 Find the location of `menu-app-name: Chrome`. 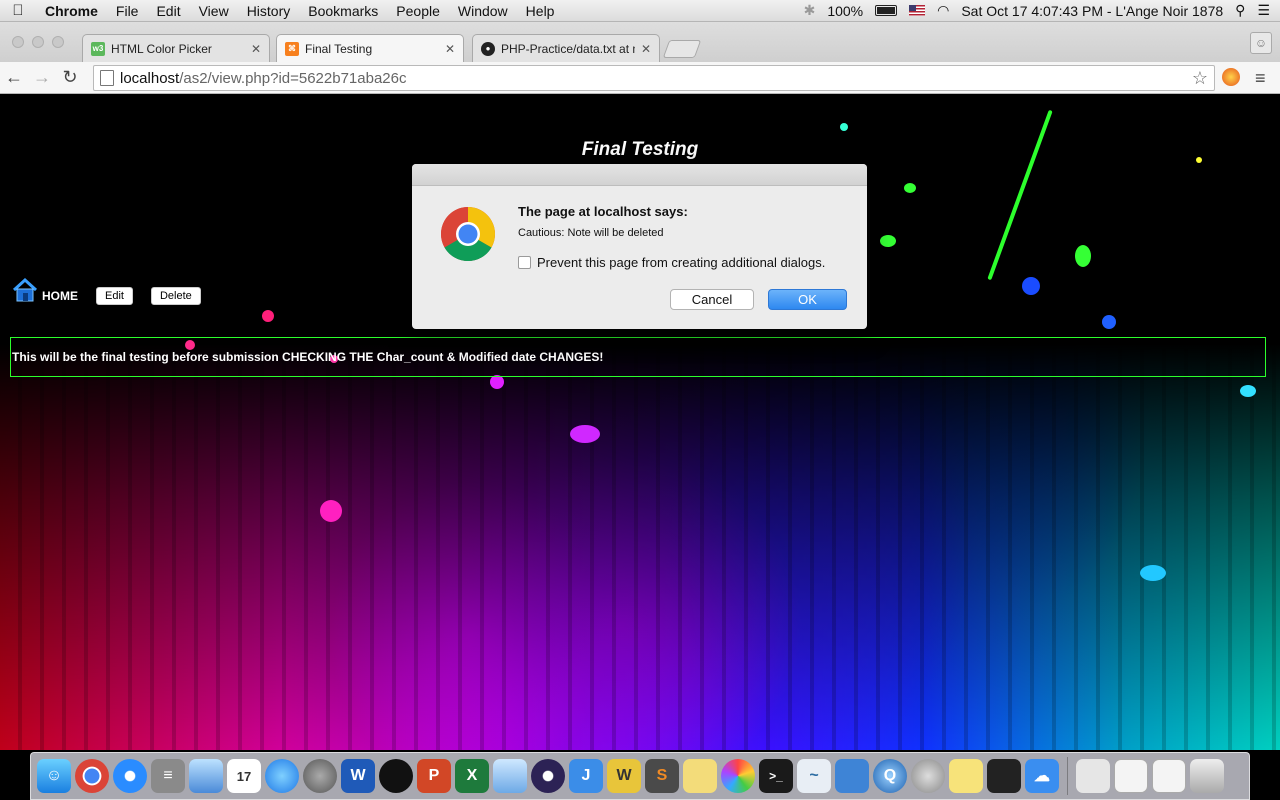

menu-app-name: Chrome is located at coordinates (71, 11).